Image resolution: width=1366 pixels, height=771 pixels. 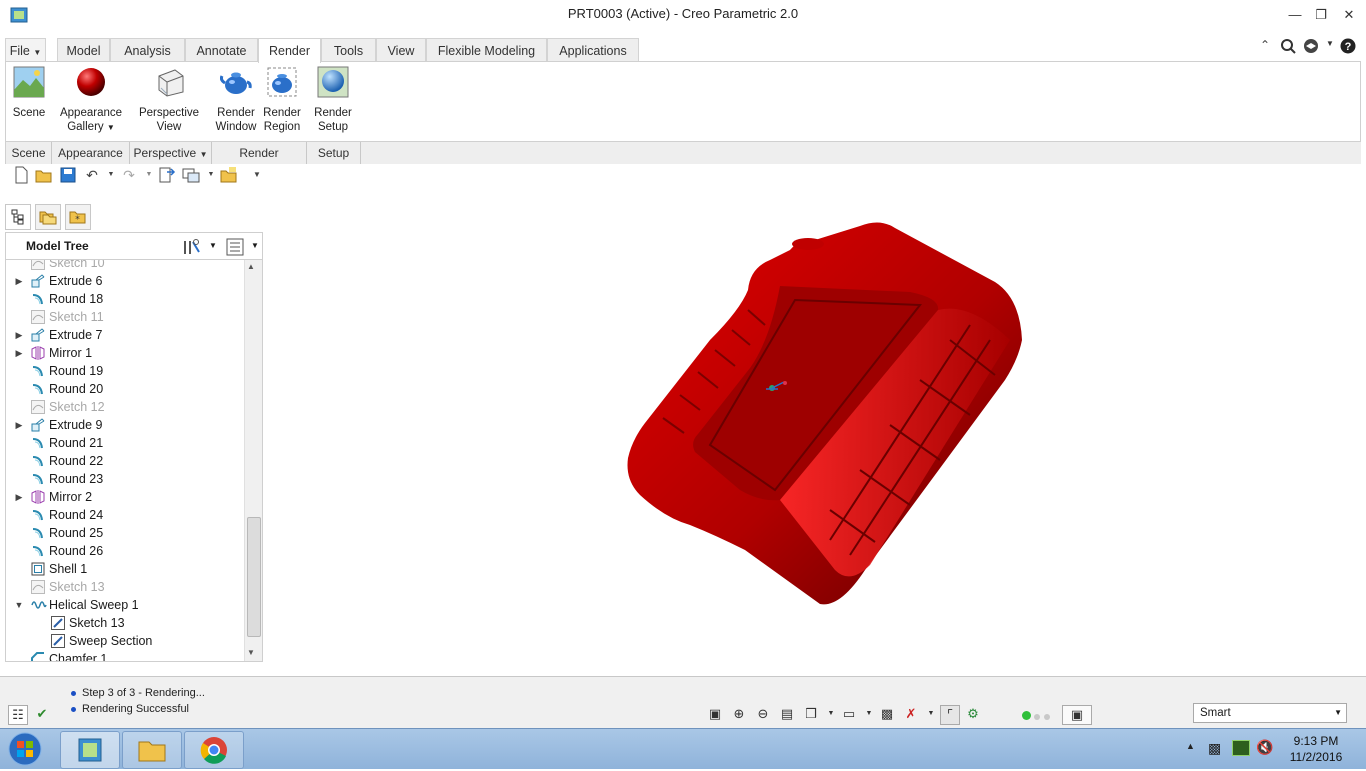 What do you see at coordinates (1321, 15) in the screenshot?
I see `restore-button: ❐` at bounding box center [1321, 15].